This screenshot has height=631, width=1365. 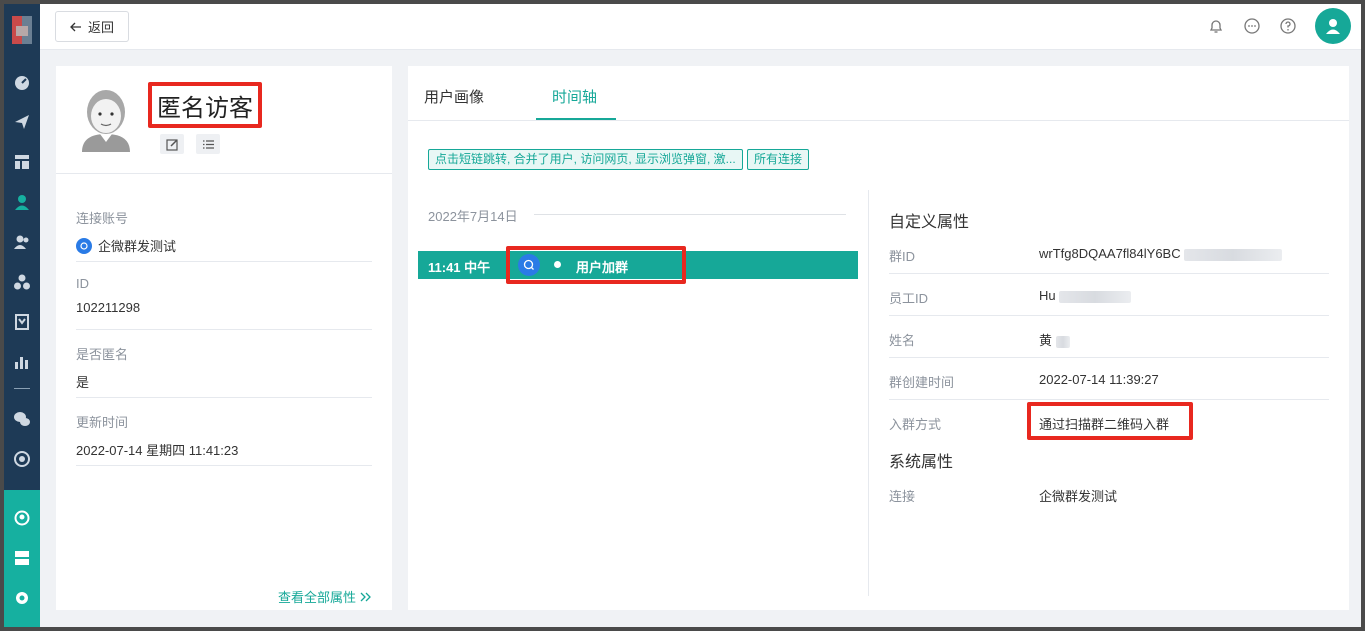 What do you see at coordinates (316, 597) in the screenshot?
I see `view-all-label: 查看全部属性` at bounding box center [316, 597].